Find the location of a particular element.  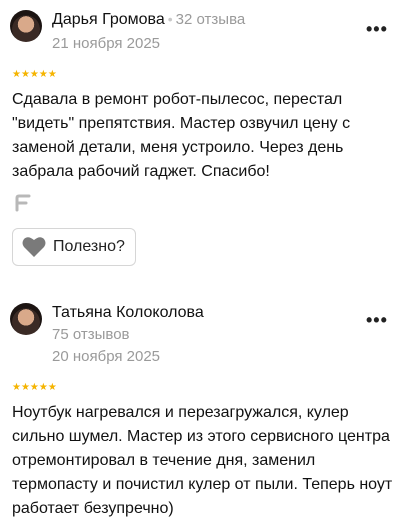

heart-icon is located at coordinates (34, 247).